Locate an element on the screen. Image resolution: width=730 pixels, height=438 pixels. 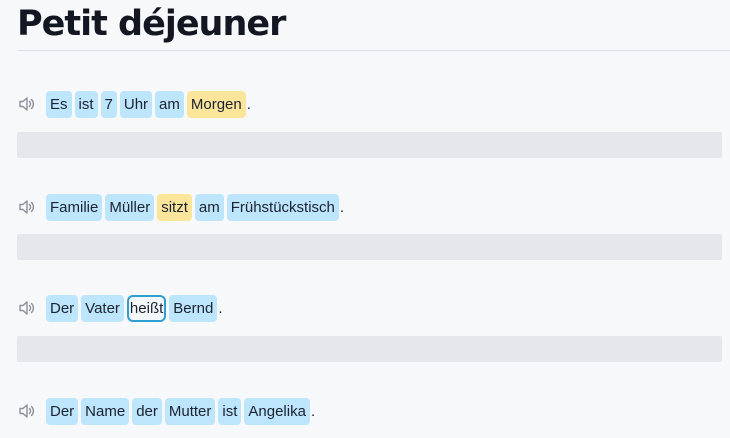
word-chip: der is located at coordinates (147, 411).